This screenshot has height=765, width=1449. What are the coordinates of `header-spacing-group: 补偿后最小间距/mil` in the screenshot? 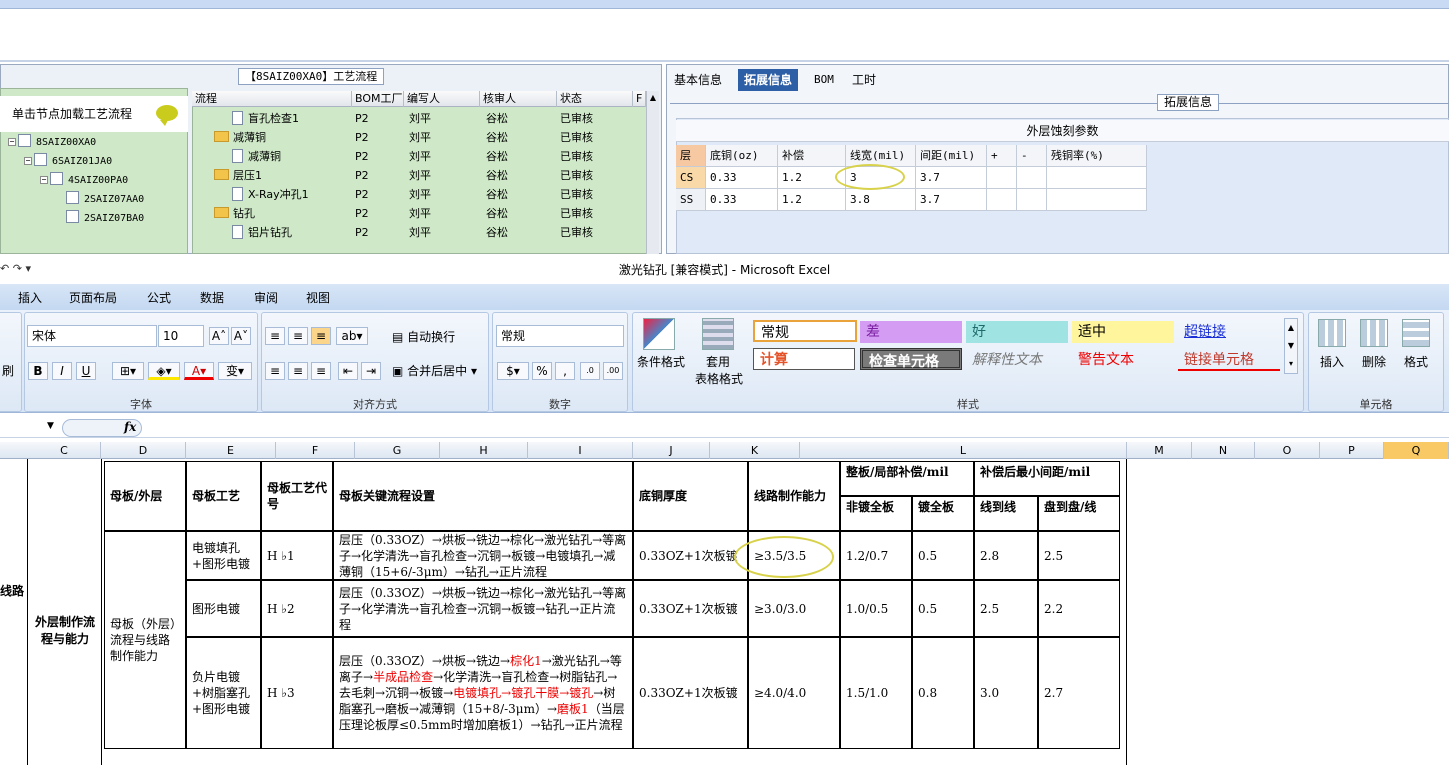 It's located at (1047, 478).